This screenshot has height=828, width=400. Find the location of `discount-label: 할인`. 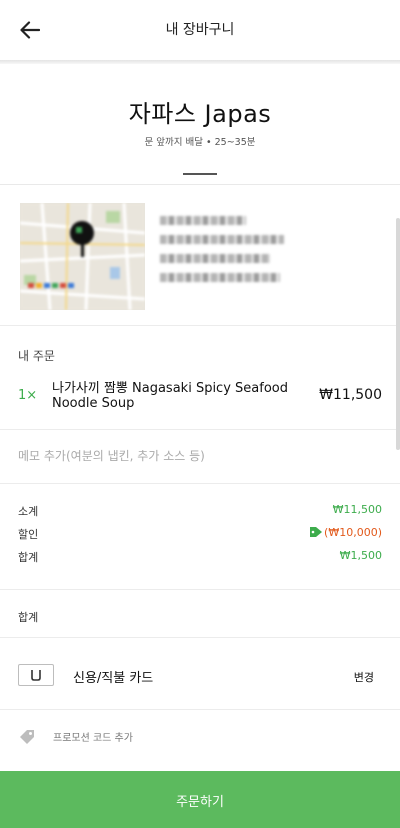

discount-label: 할인 is located at coordinates (28, 534).